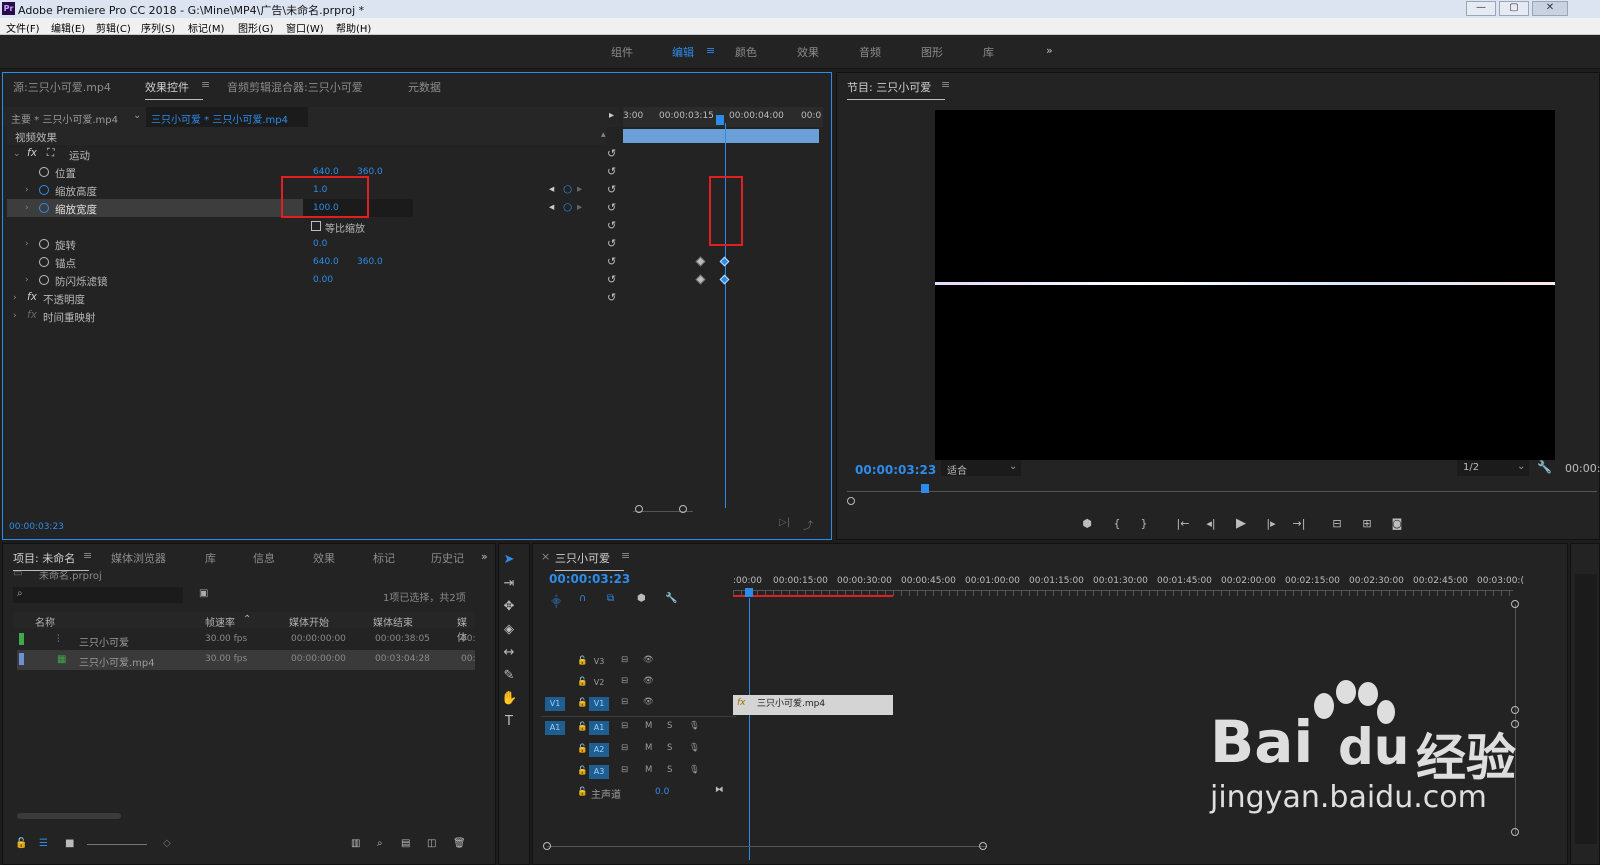  Describe the element at coordinates (749, 592) in the screenshot. I see `playhead-icon` at that location.